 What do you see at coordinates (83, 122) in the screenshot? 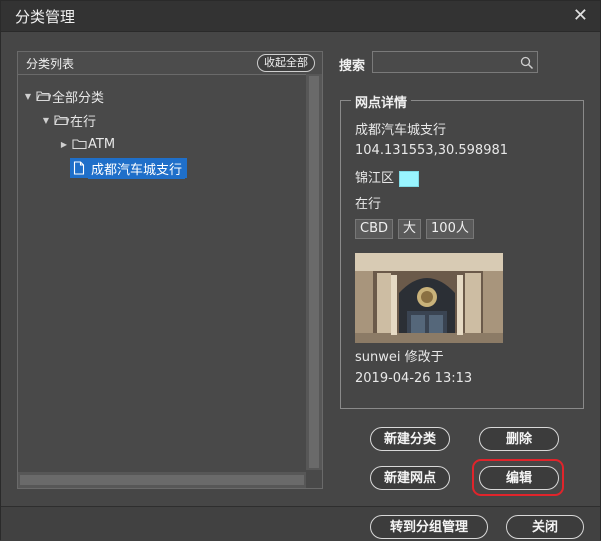
I see `tree-node-label: 在行` at bounding box center [83, 122].